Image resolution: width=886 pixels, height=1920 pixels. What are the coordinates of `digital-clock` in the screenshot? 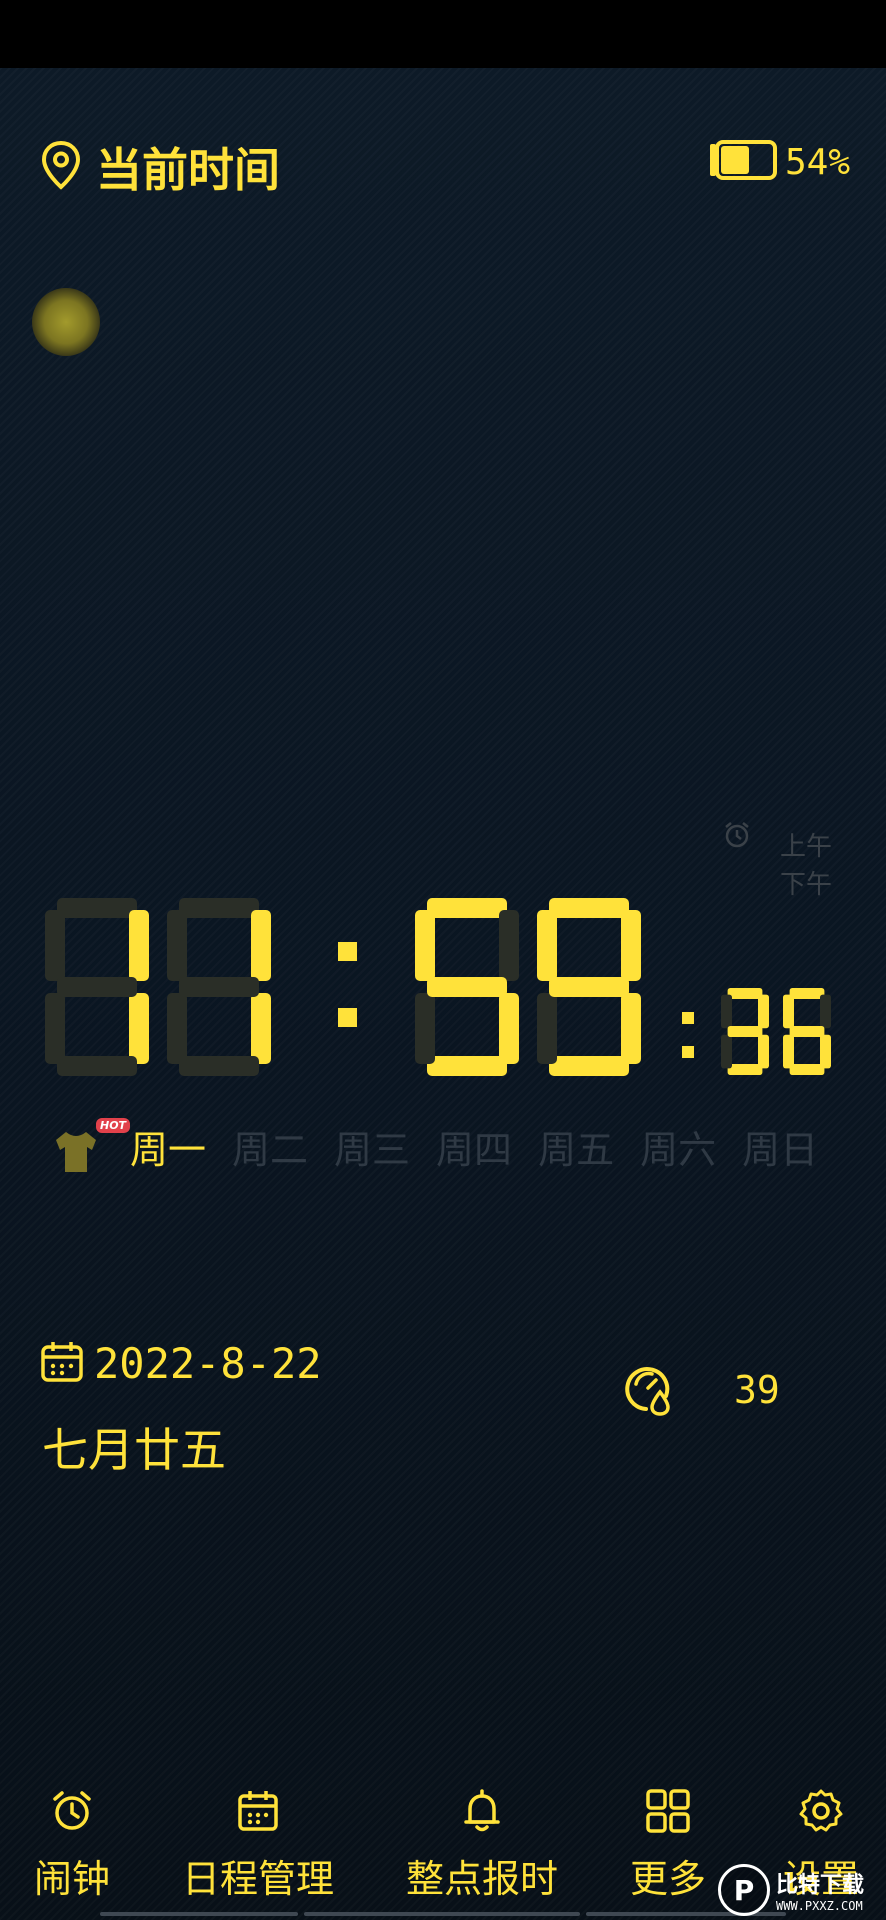 It's located at (438, 987).